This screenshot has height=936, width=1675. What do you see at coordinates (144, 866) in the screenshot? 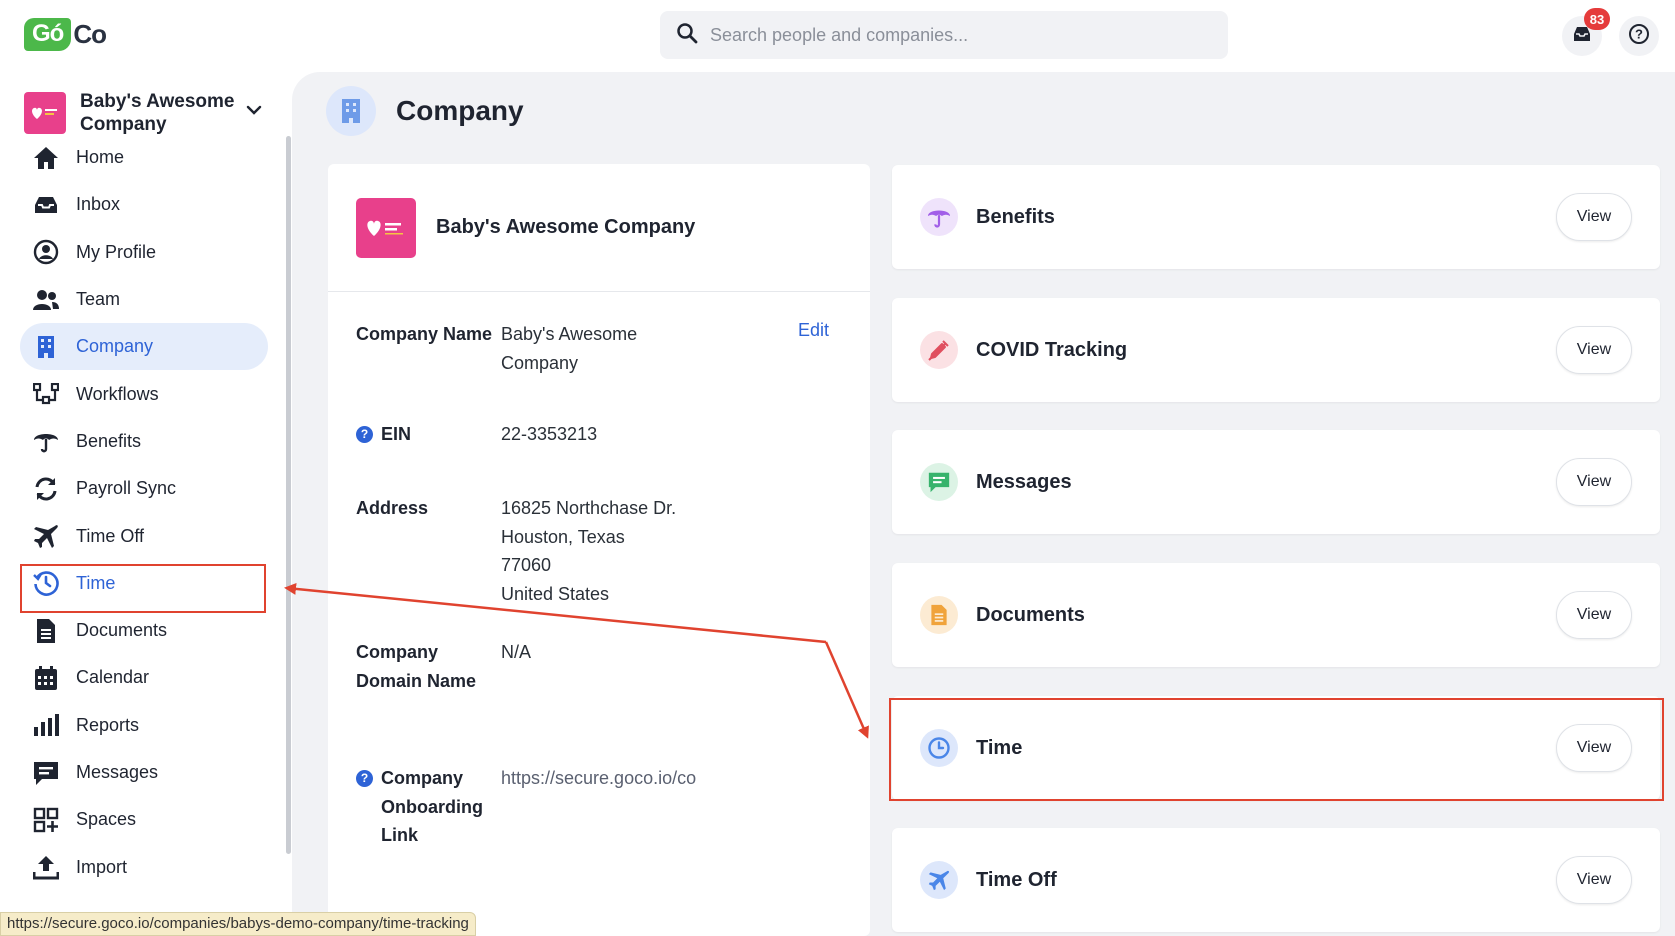
I see `sidebar-item-import: Import` at bounding box center [144, 866].